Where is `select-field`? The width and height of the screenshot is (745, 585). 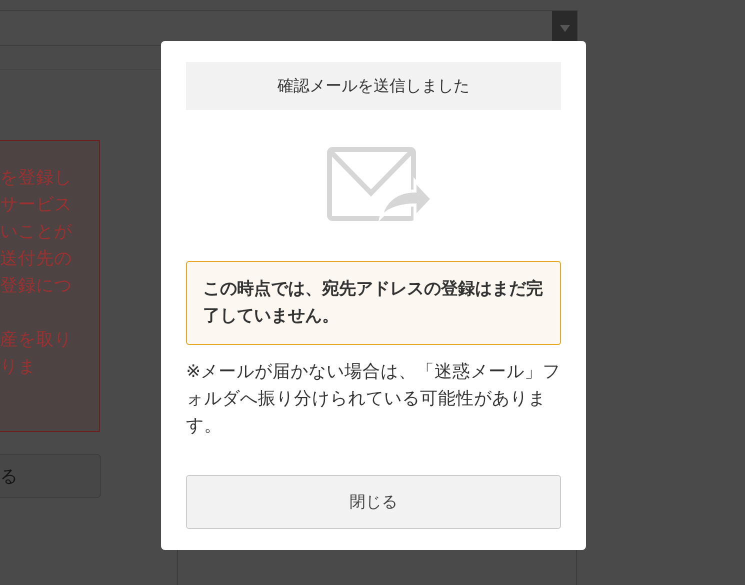
select-field is located at coordinates (289, 28).